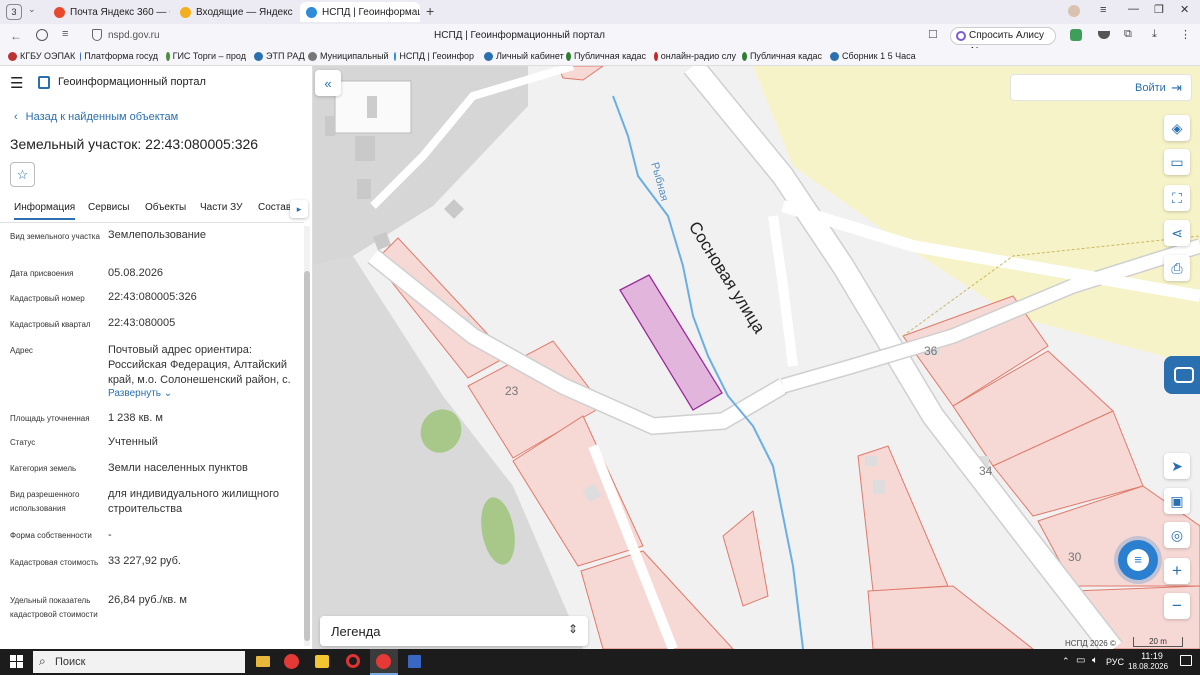 The image size is (1200, 675). I want to click on panel-scrollbar, so click(307, 436).